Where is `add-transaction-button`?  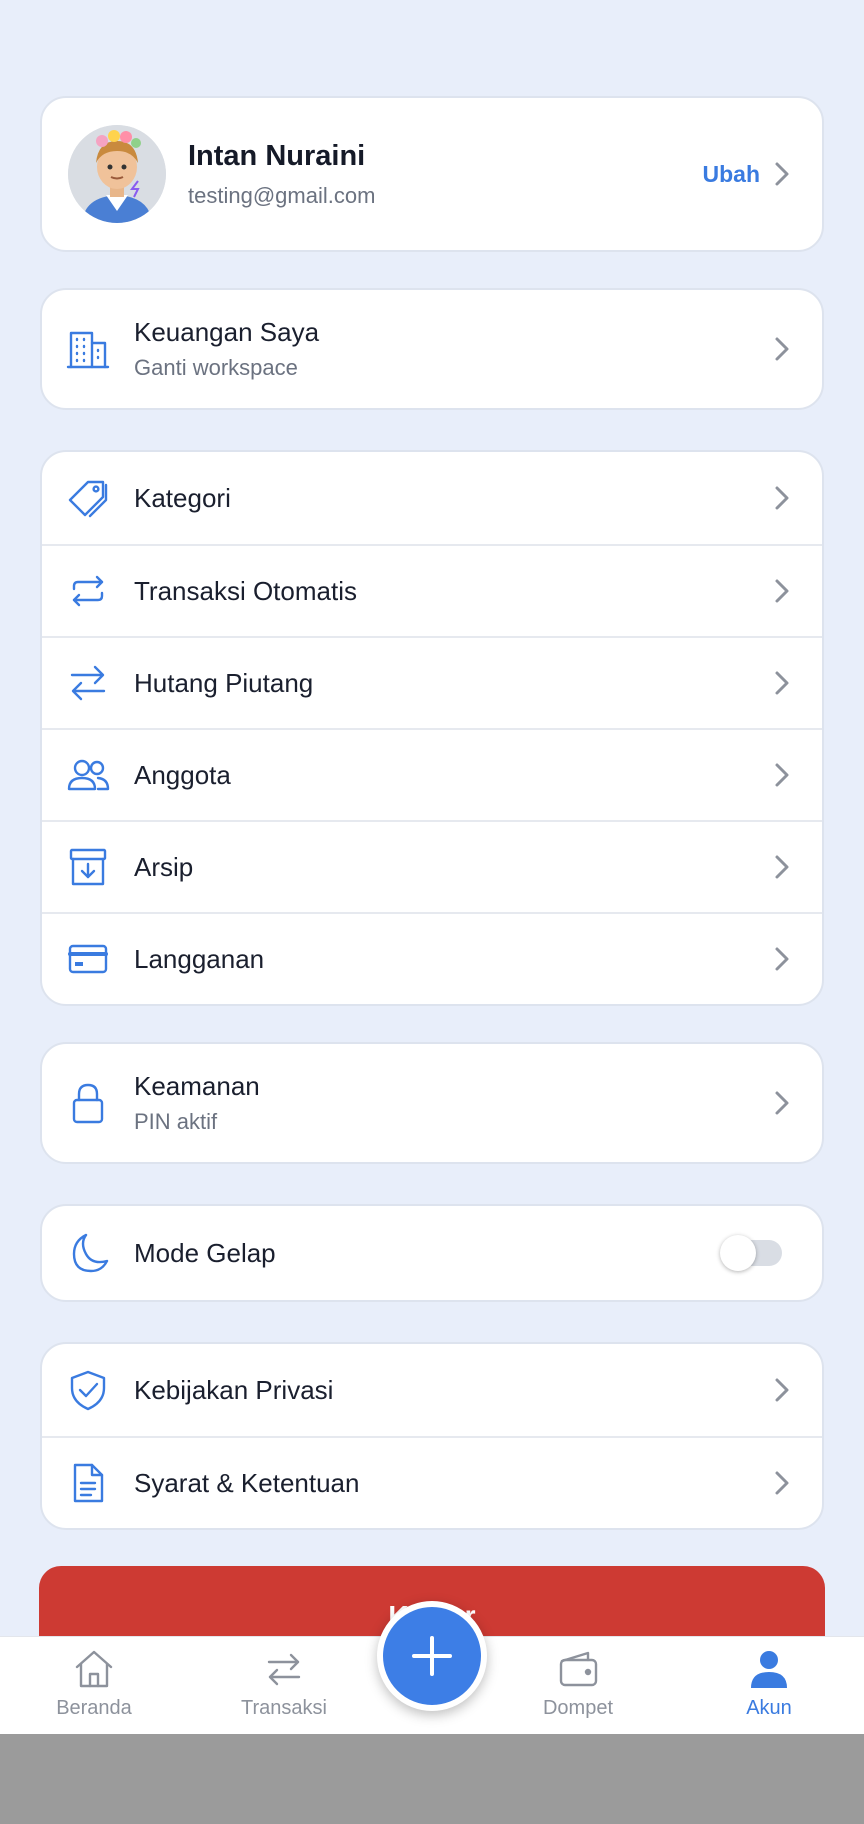
add-transaction-button is located at coordinates (432, 1656).